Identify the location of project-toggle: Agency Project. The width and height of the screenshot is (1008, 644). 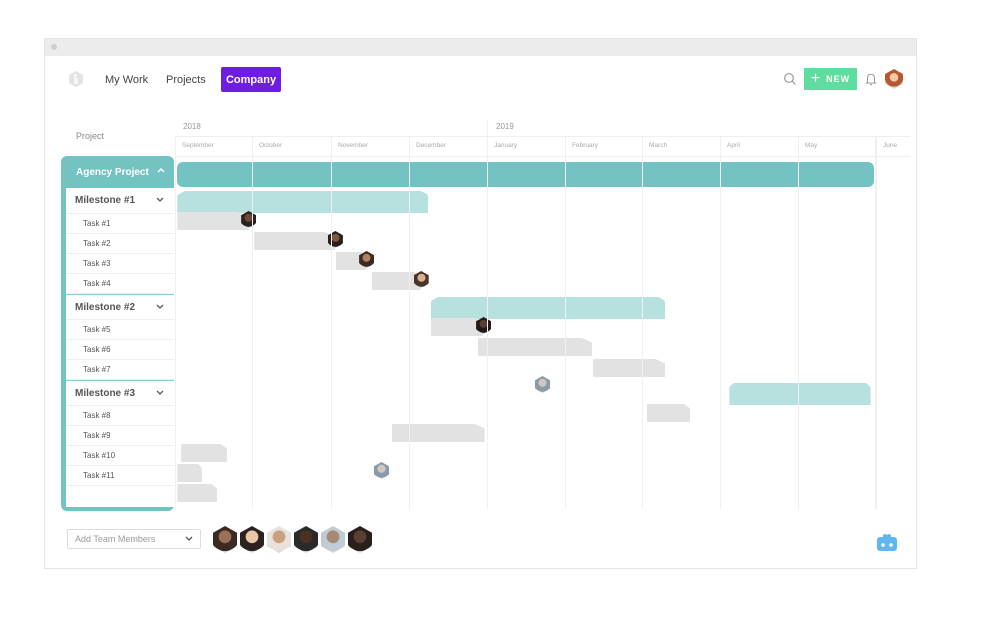
(117, 172).